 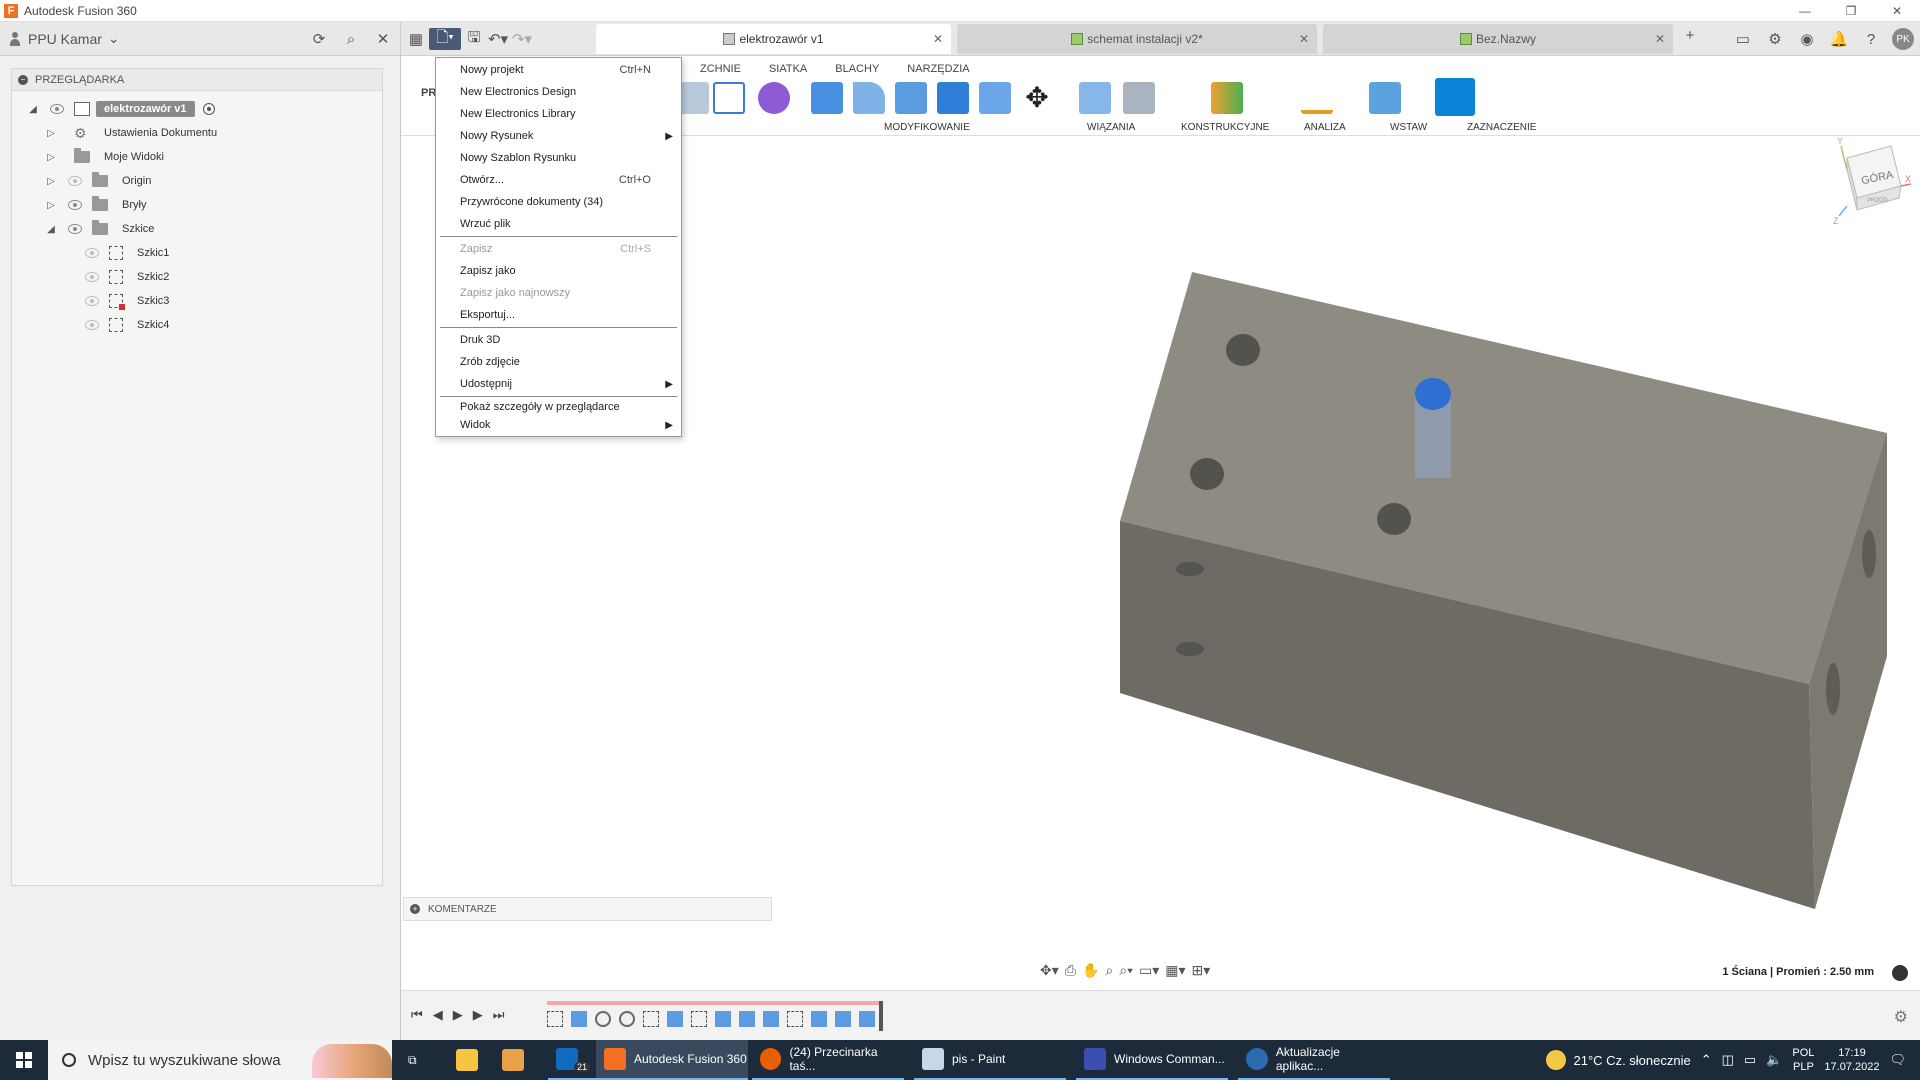 I want to click on hole-feature-icon, so click(x=603, y=1019).